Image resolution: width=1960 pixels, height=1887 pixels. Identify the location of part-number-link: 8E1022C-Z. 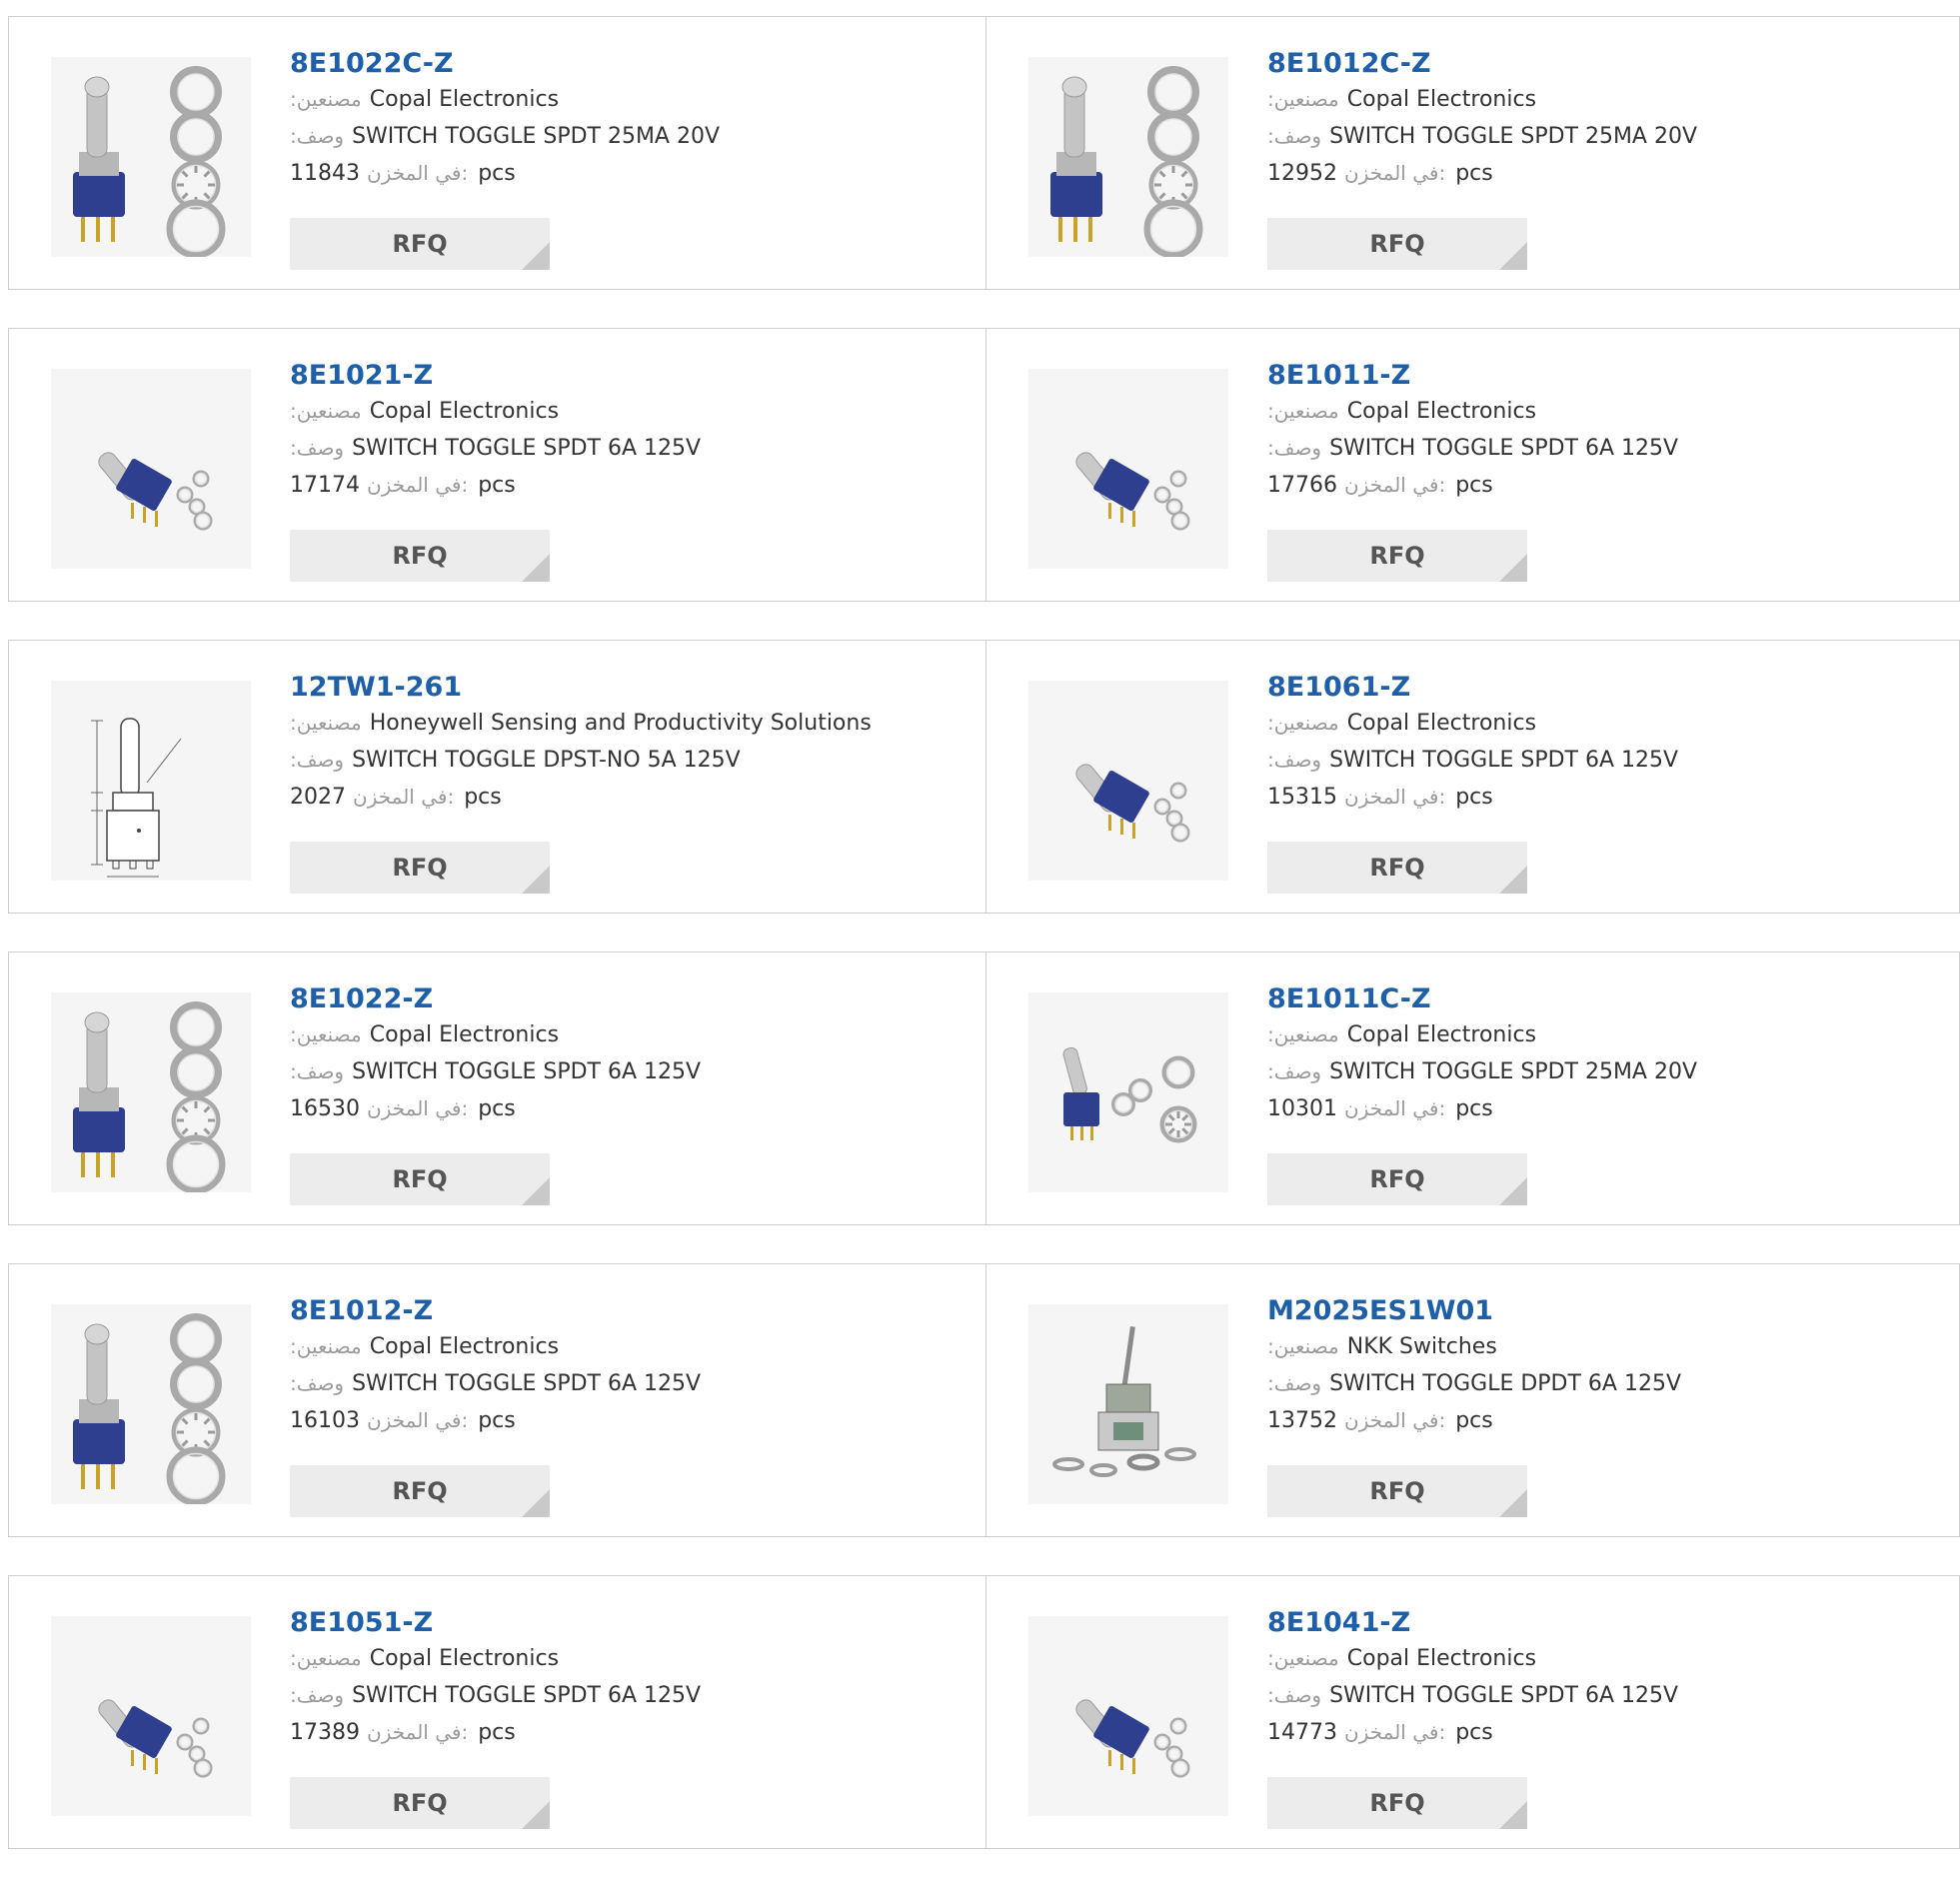
(625, 64).